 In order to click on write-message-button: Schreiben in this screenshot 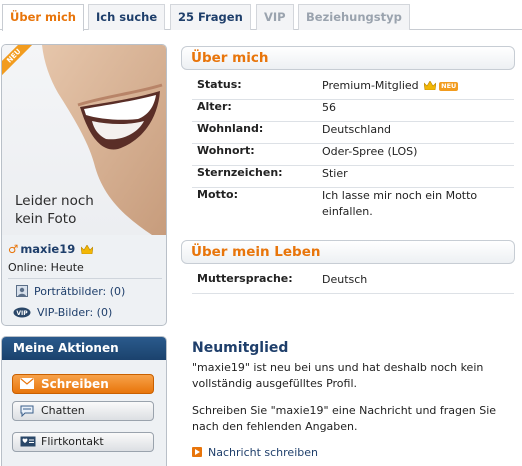, I will do `click(83, 384)`.